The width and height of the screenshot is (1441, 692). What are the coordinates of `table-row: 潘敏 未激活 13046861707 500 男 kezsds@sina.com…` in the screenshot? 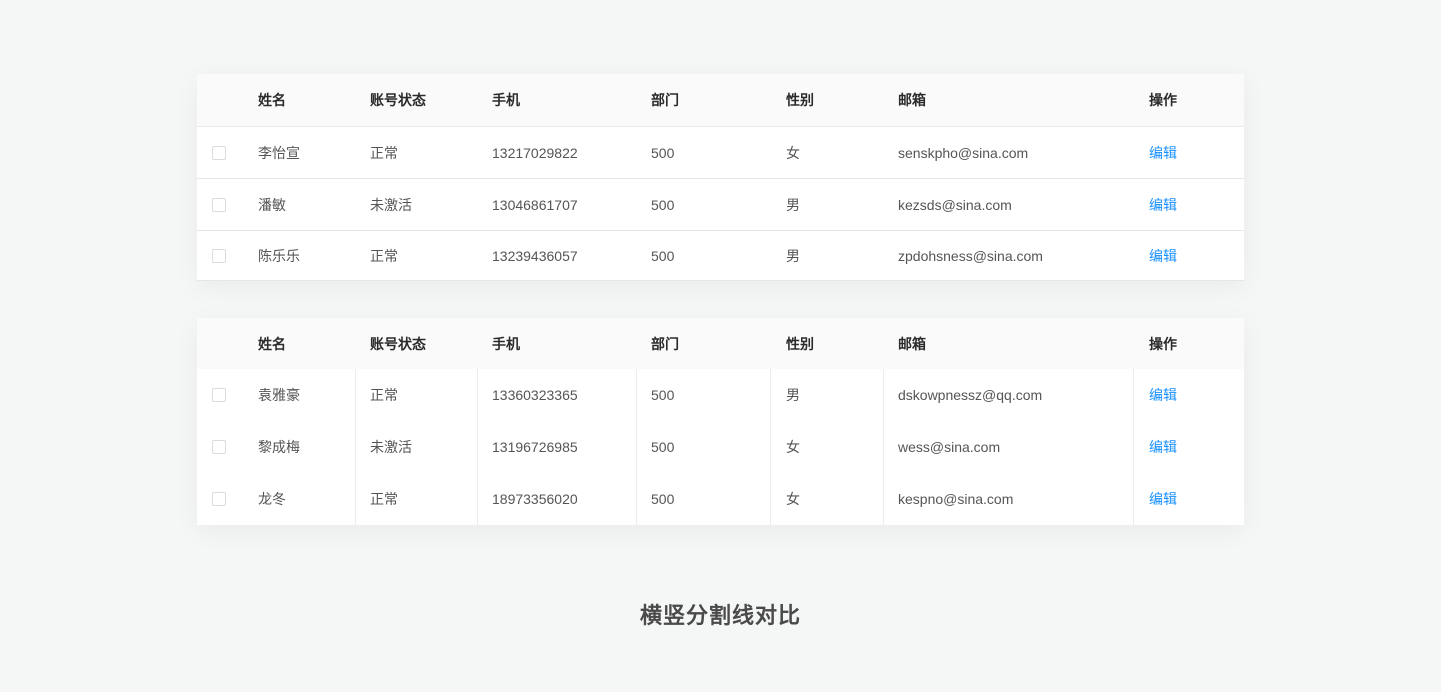 It's located at (720, 204).